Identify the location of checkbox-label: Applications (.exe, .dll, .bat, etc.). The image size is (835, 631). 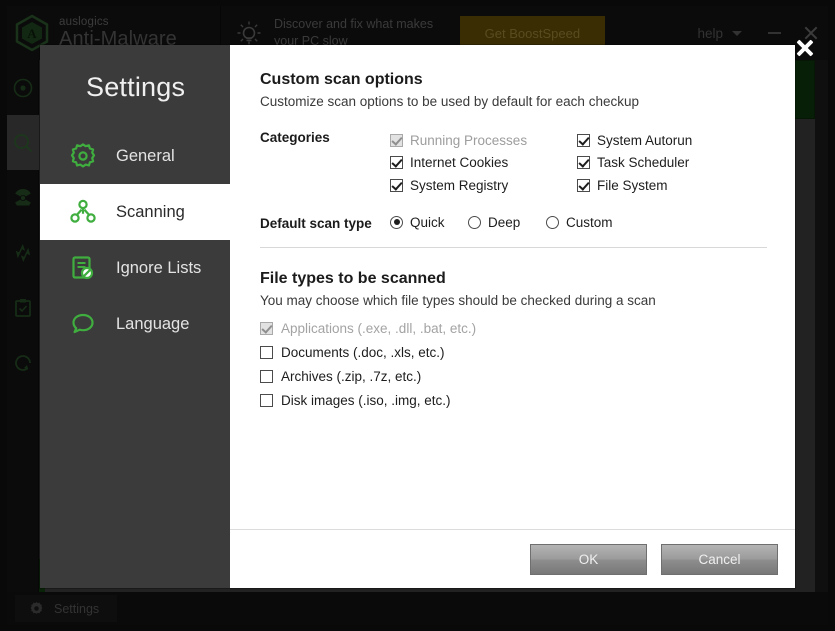
(379, 328).